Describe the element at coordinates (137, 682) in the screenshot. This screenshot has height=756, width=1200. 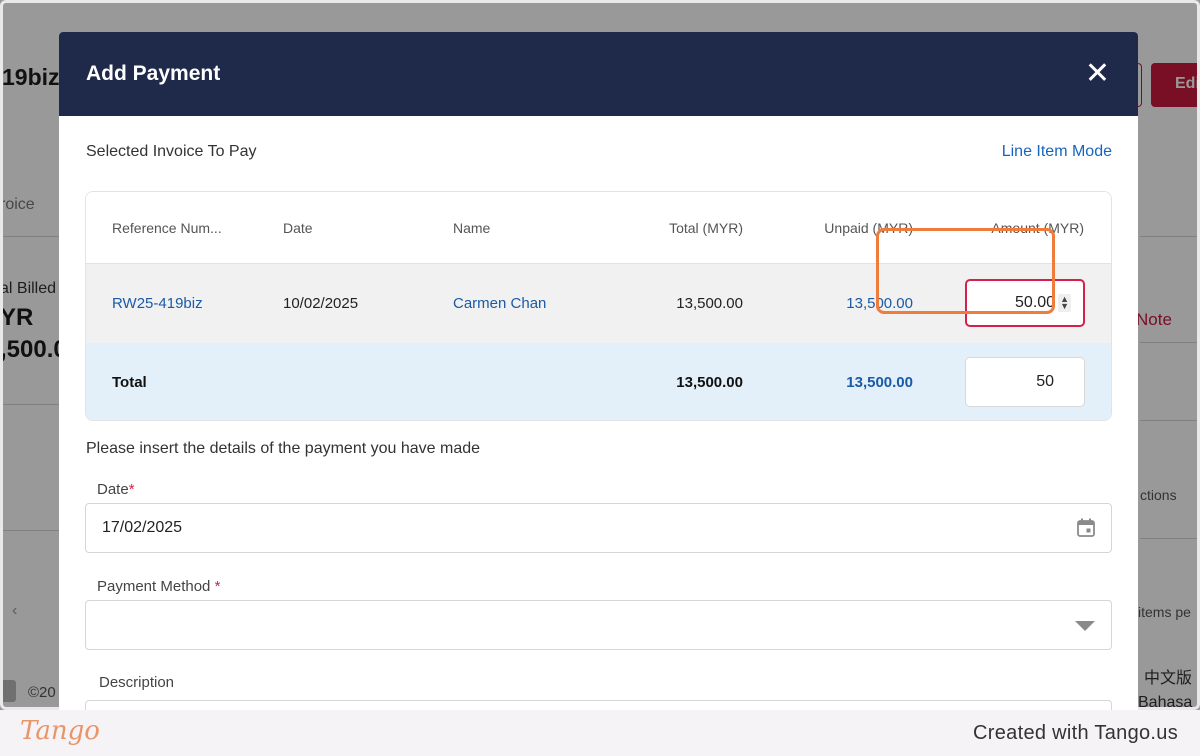
I see `description-field-label: Description` at that location.